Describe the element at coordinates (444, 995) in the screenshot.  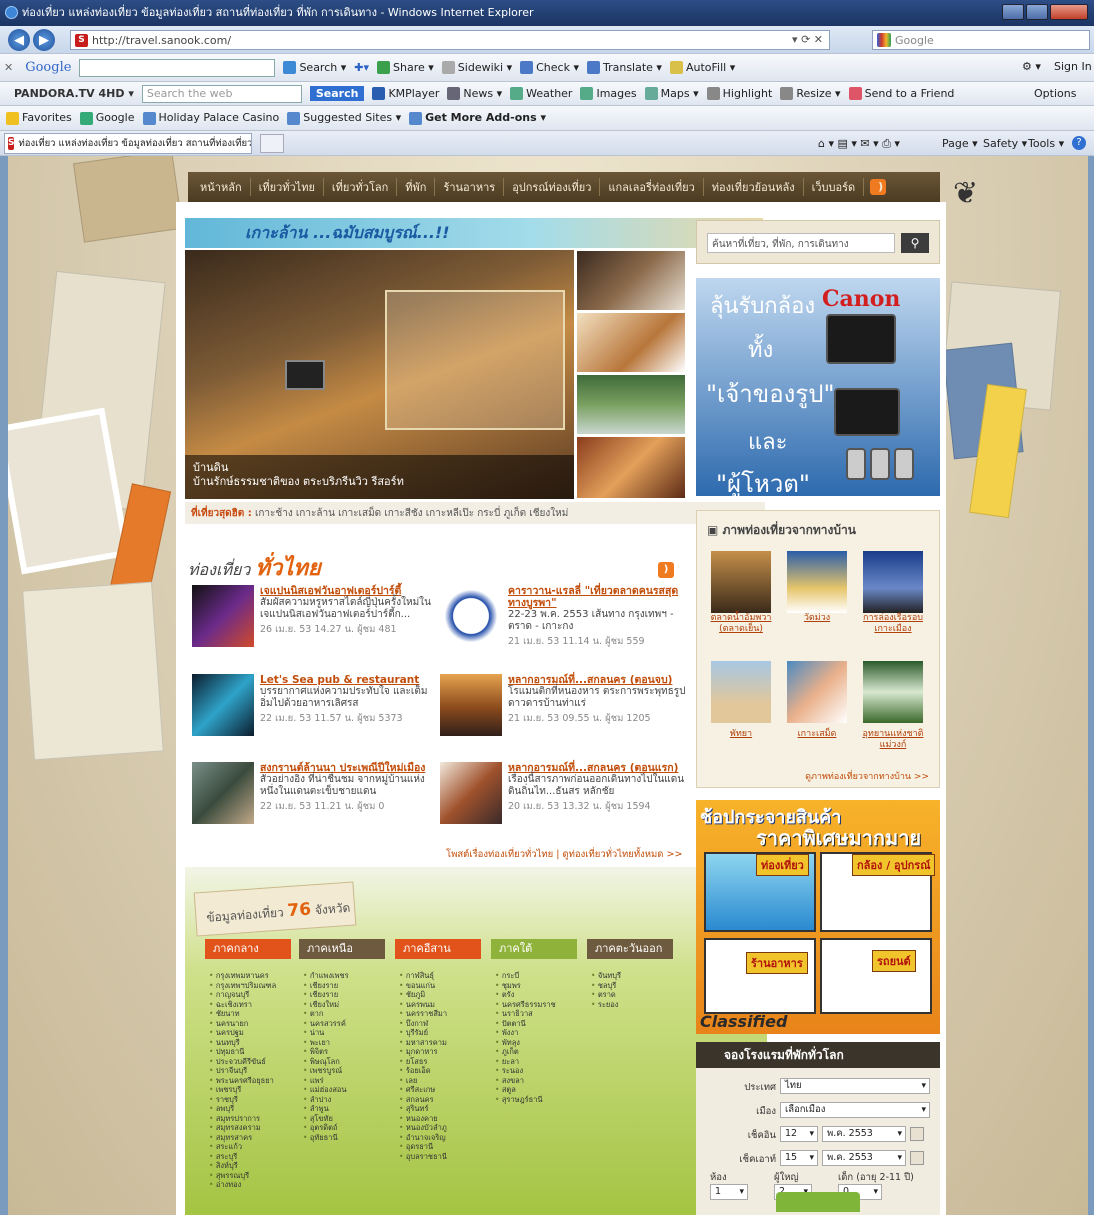
I see `province-link: ชัยภูมิ` at that location.